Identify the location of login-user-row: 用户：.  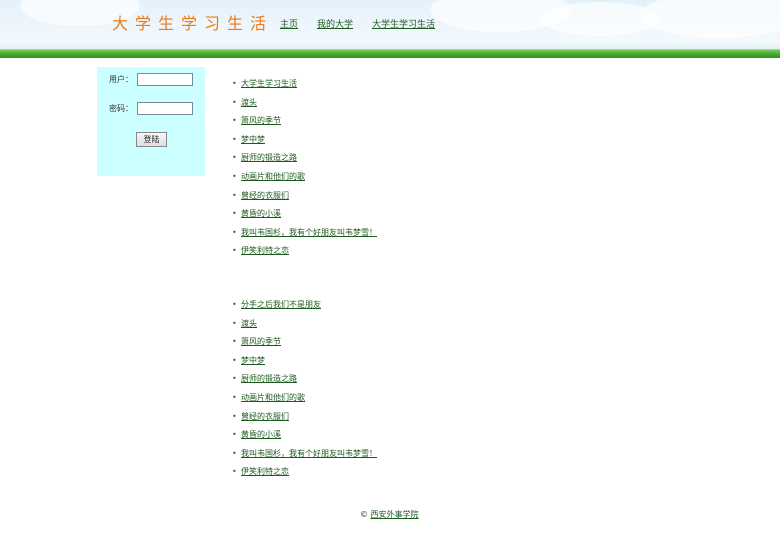
(151, 79).